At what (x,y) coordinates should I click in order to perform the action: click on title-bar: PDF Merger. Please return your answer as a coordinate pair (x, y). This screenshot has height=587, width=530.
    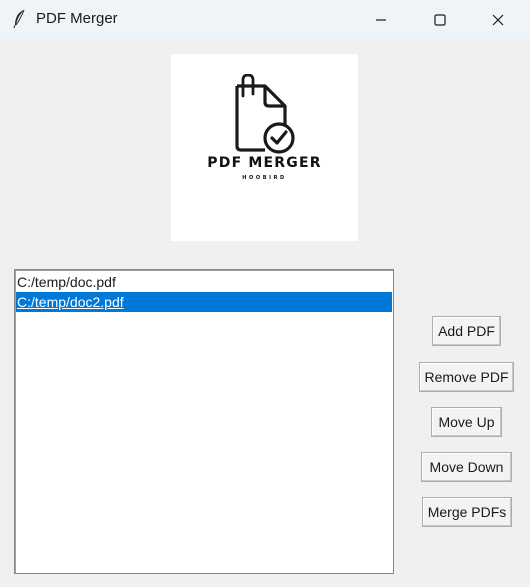
    Looking at the image, I should click on (265, 19).